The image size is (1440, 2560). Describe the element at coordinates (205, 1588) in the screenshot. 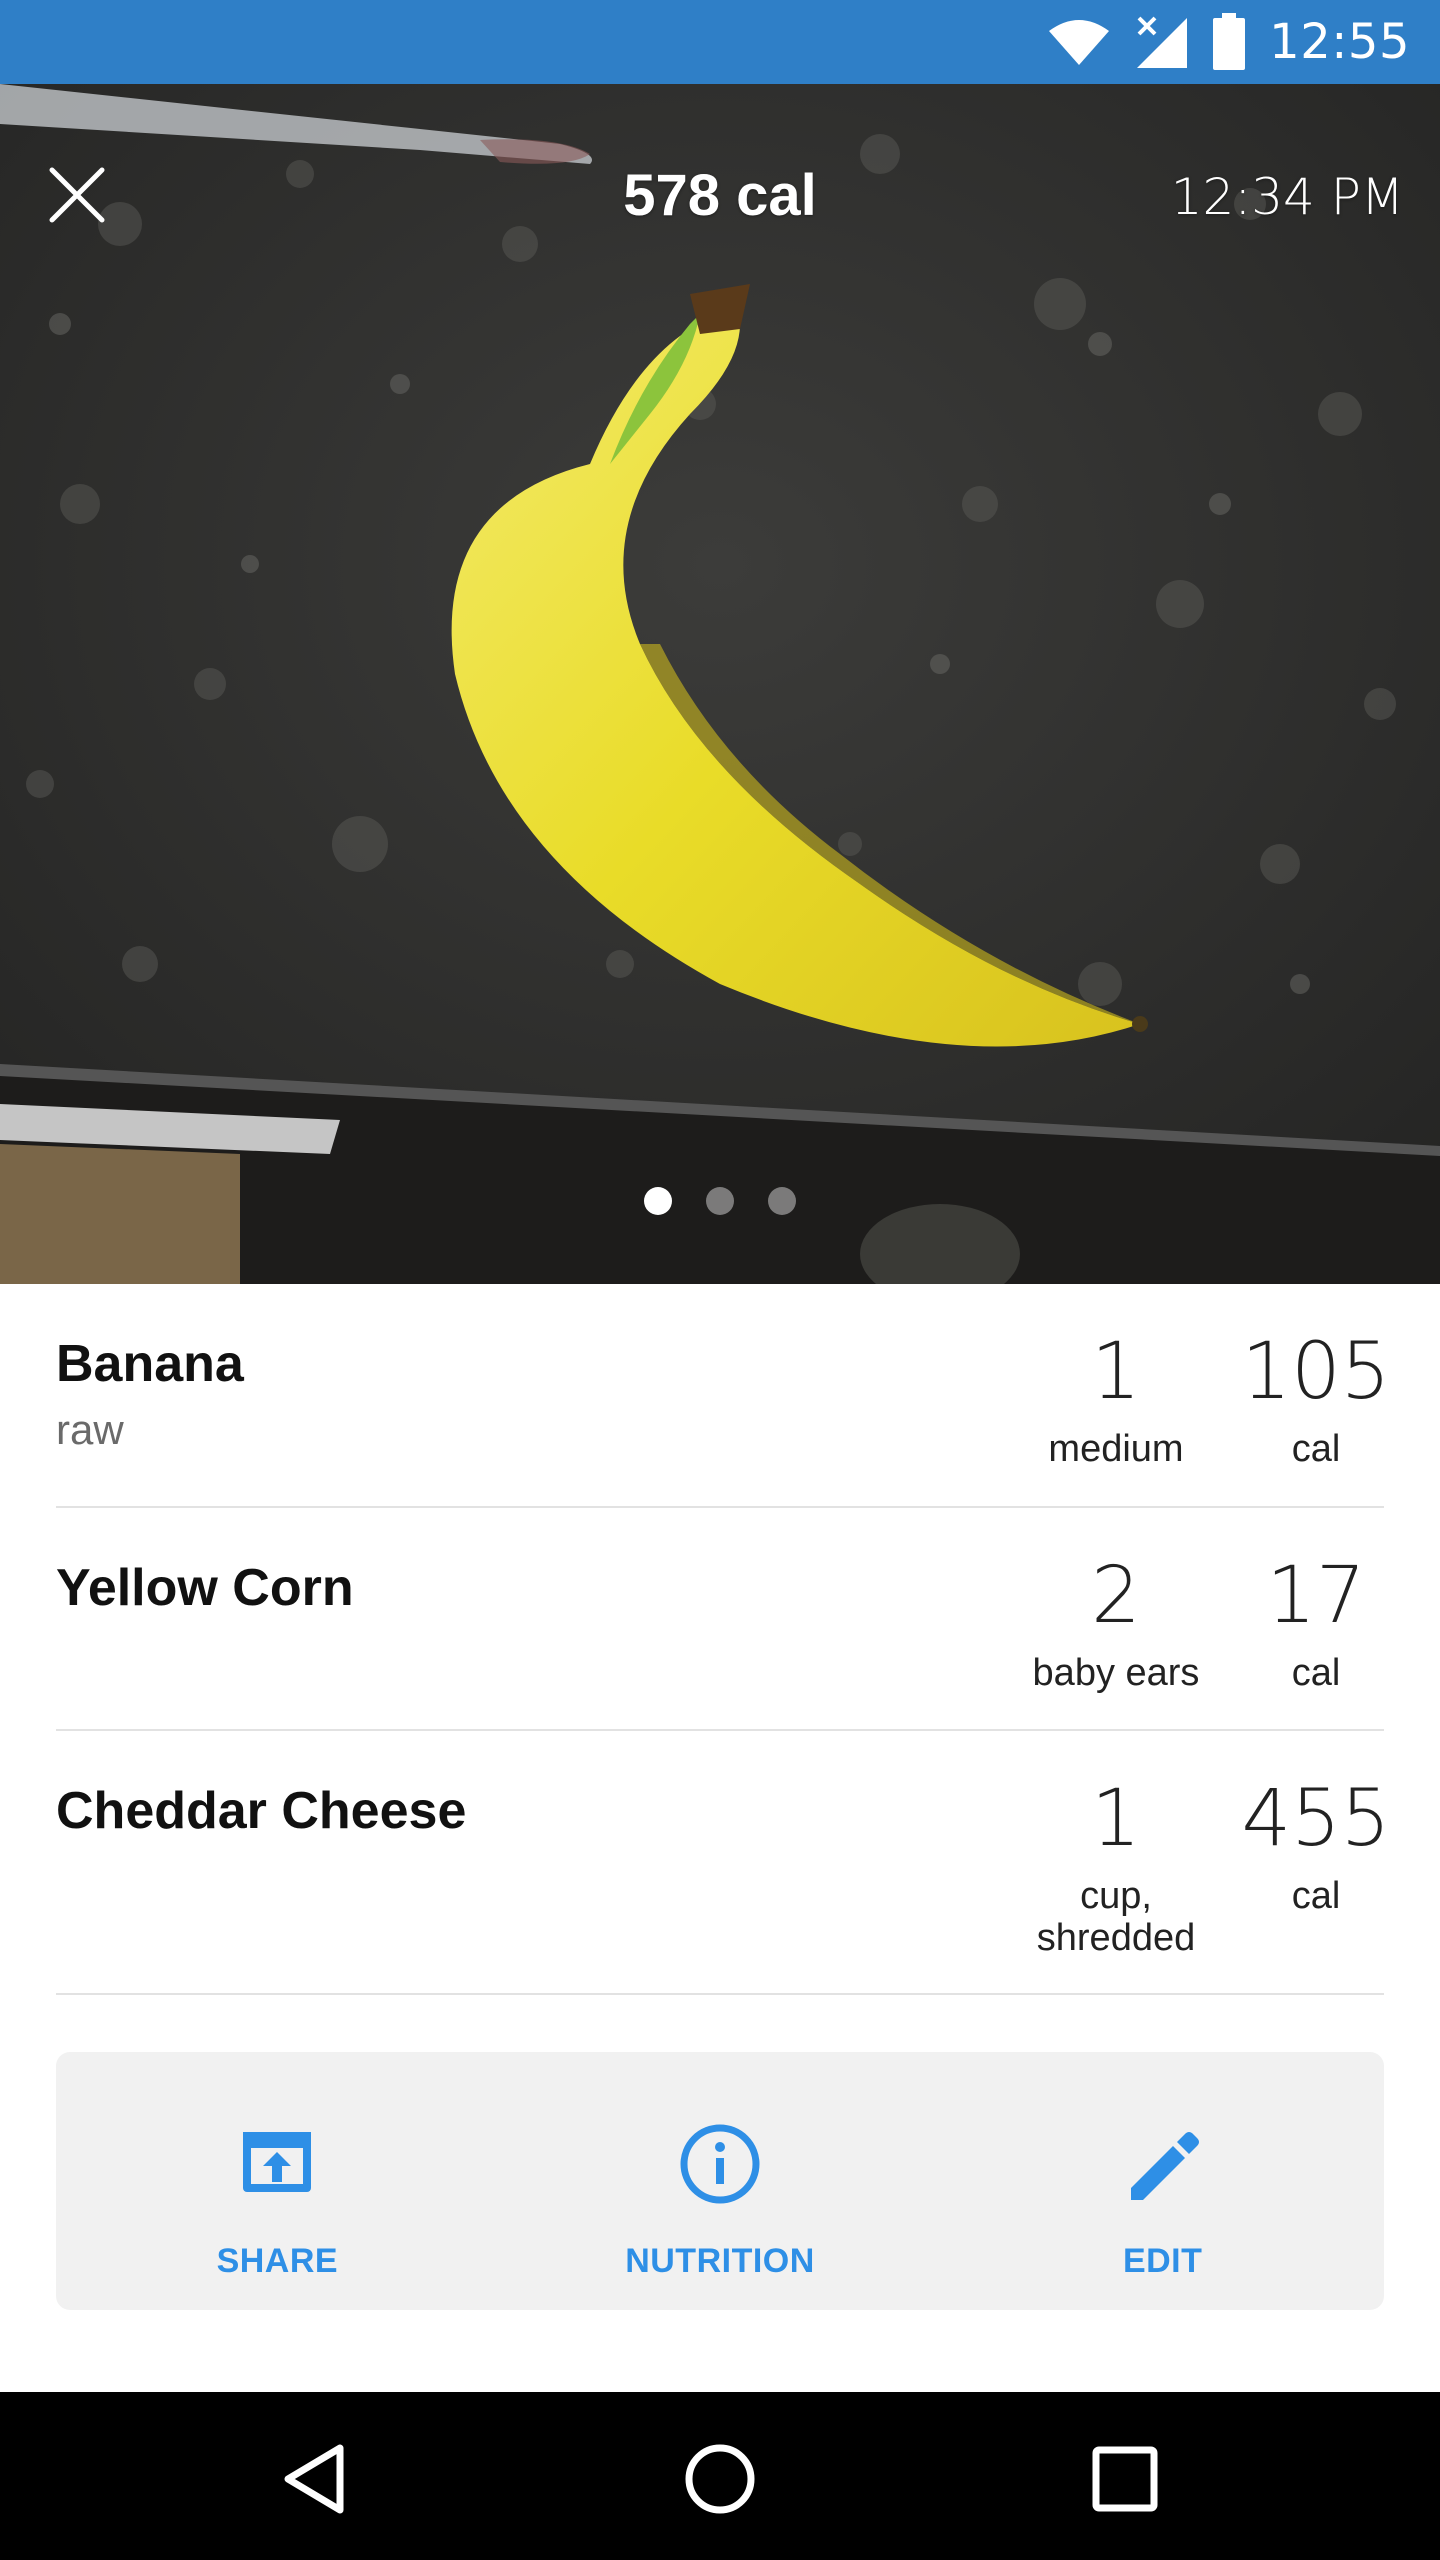

I see `food-name: Yellow Corn` at that location.